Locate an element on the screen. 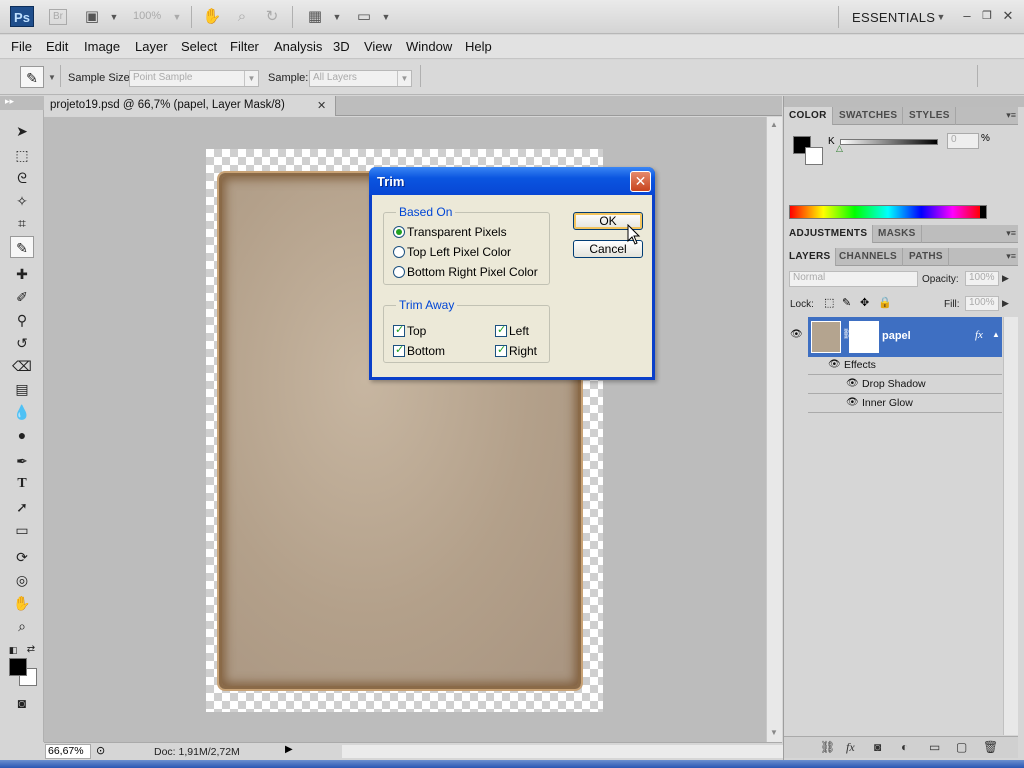 Image resolution: width=1024 pixels, height=768 pixels. layer-mask-thumbnail is located at coordinates (864, 337).